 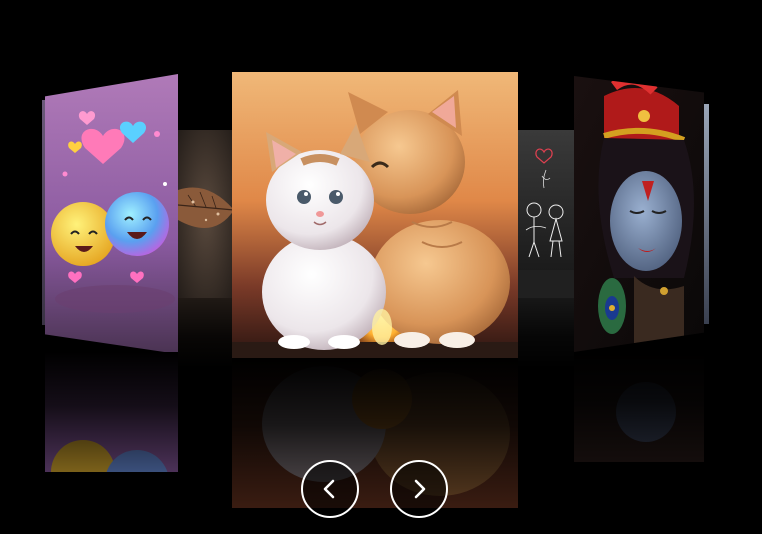 I want to click on emoji-hearts-image, so click(x=111, y=214).